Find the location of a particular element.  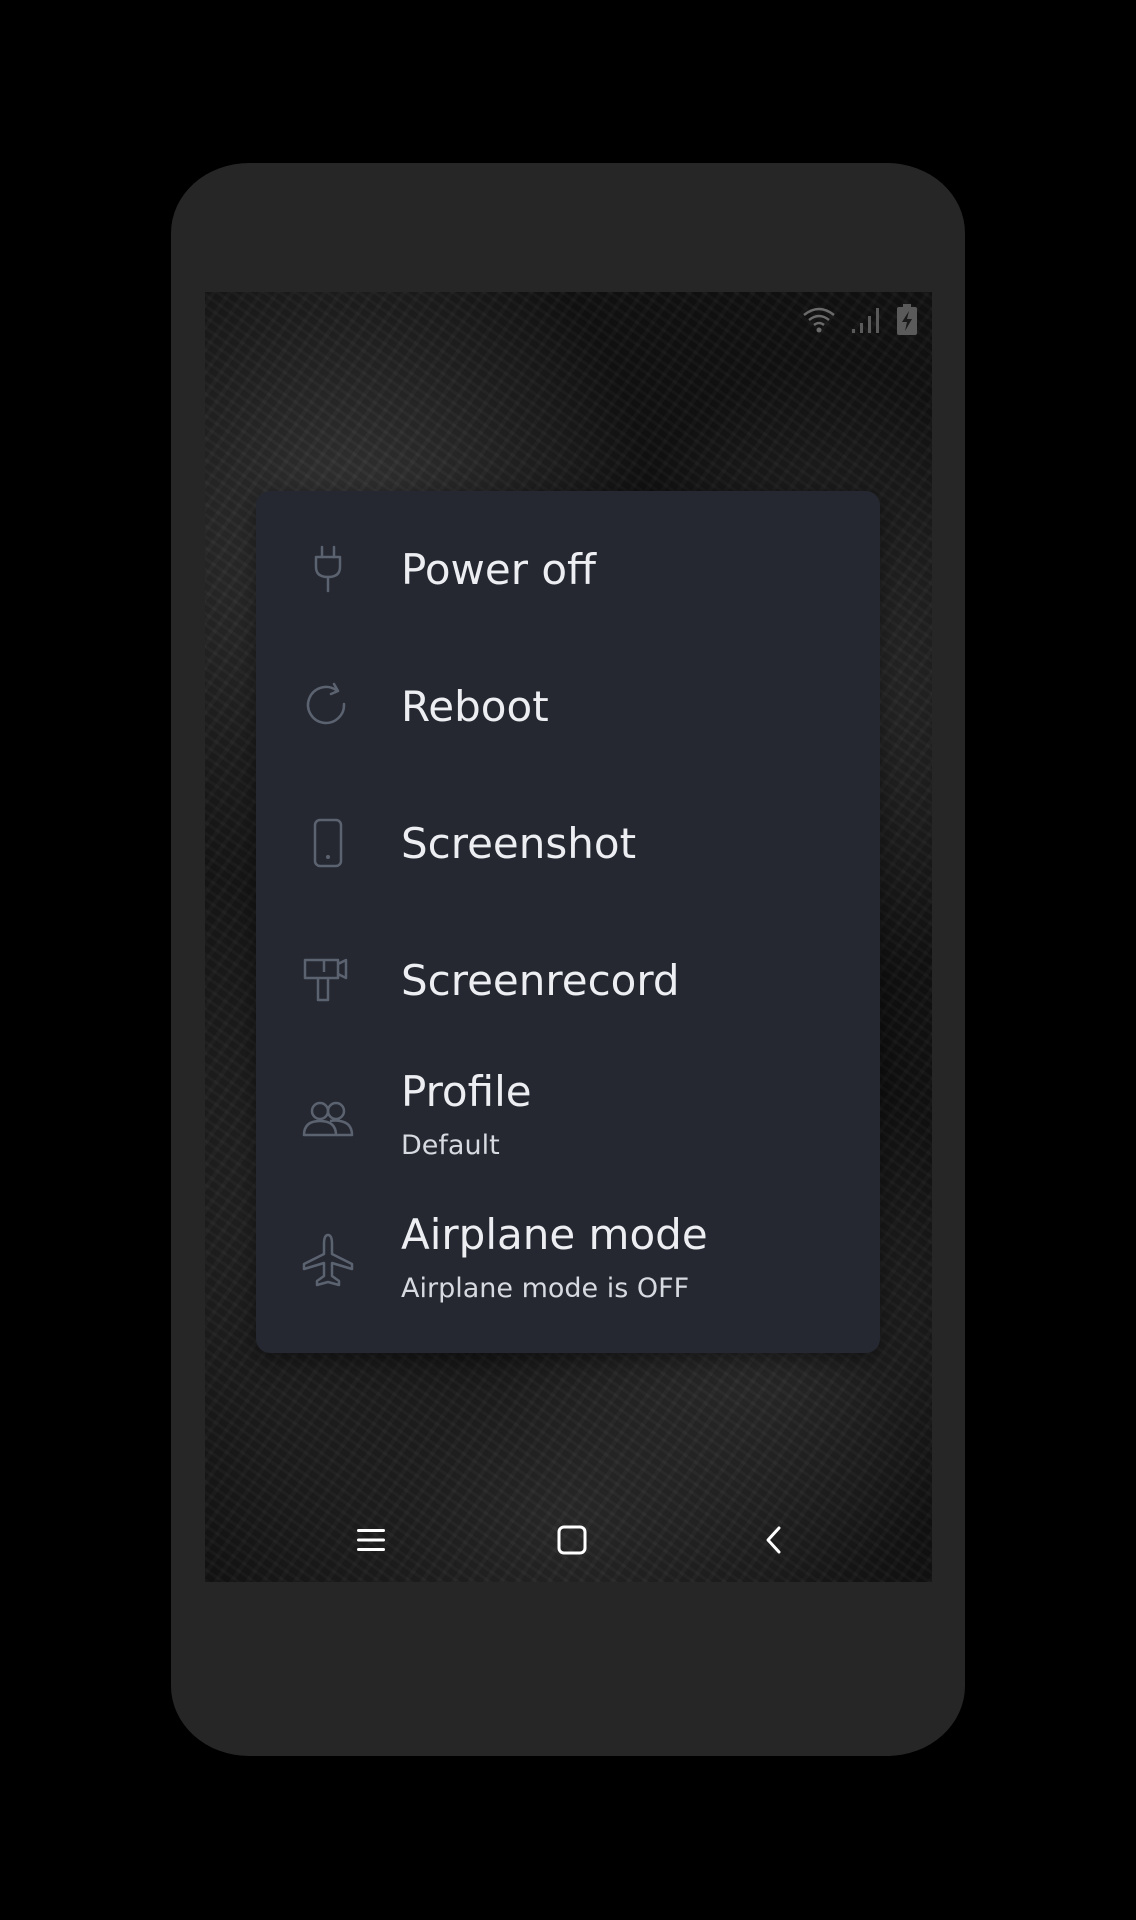

screenshot-item: Screenshot is located at coordinates (568, 841).